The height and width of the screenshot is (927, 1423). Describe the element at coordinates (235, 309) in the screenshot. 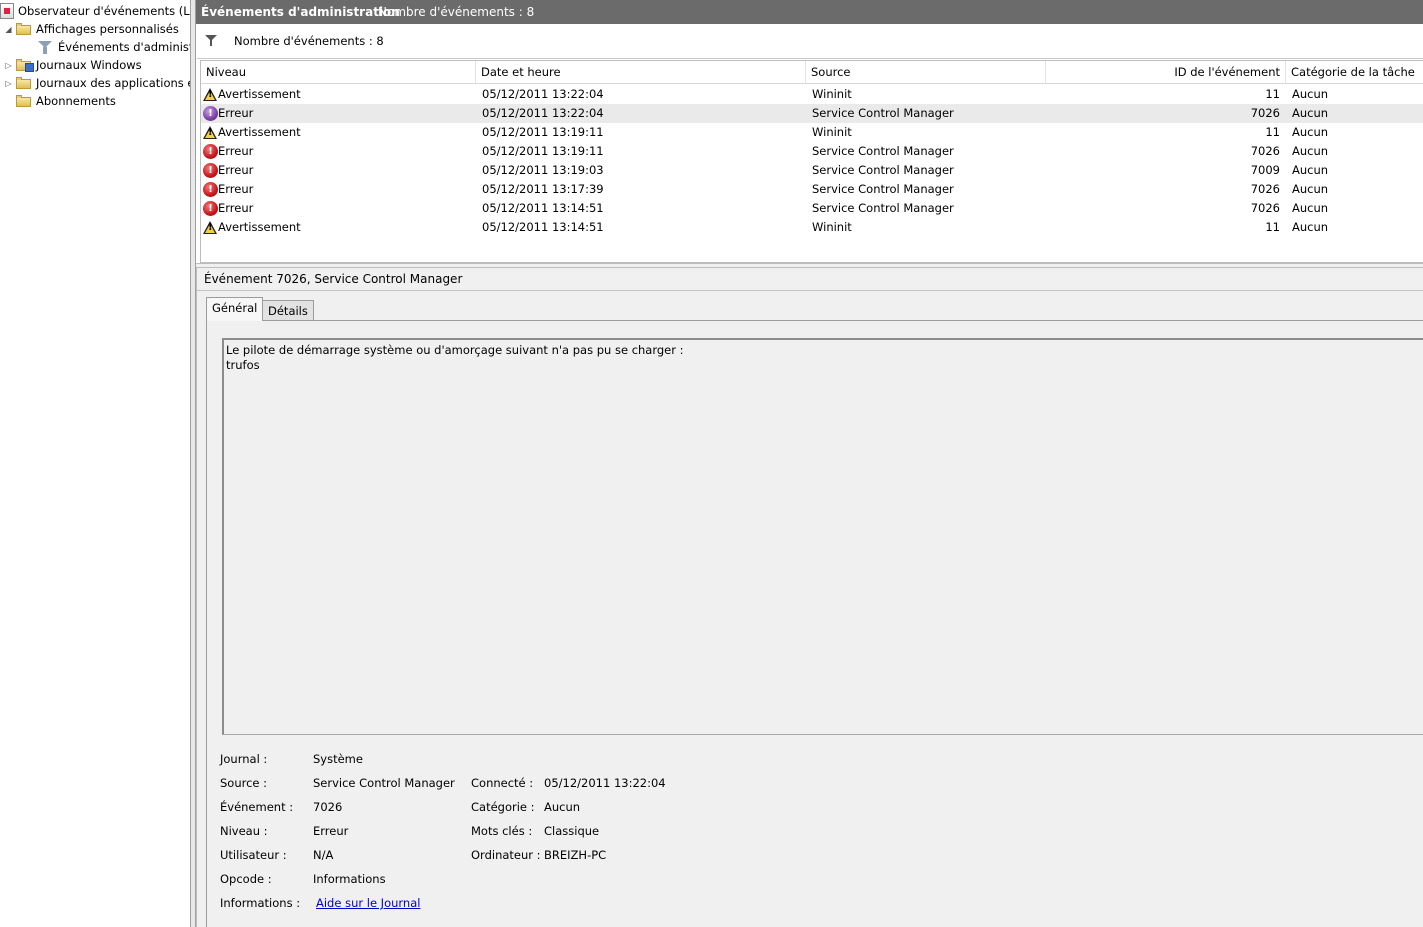

I see `tab-general: Général` at that location.